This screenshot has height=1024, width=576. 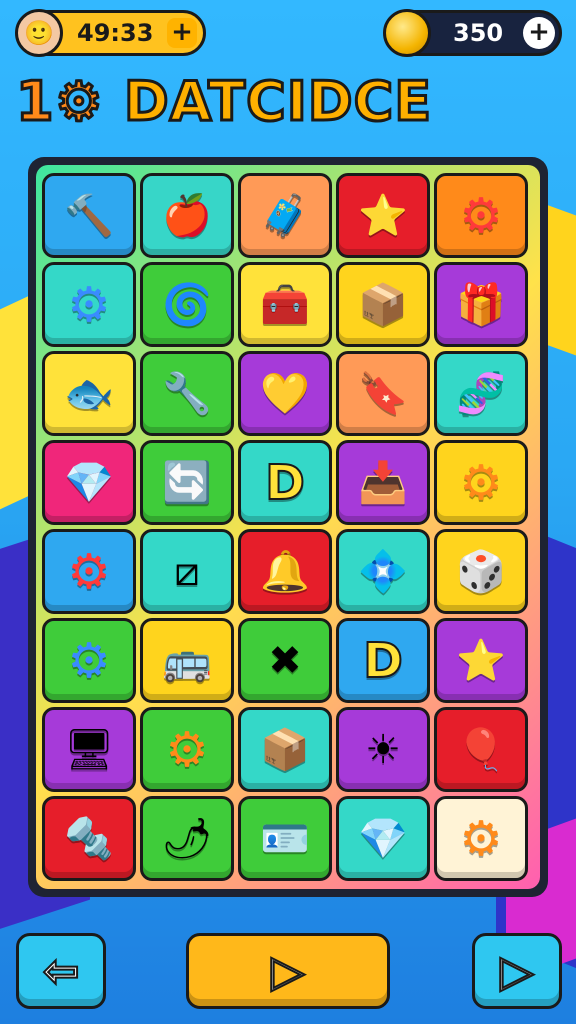 I want to click on title-number: 1, so click(x=35, y=102).